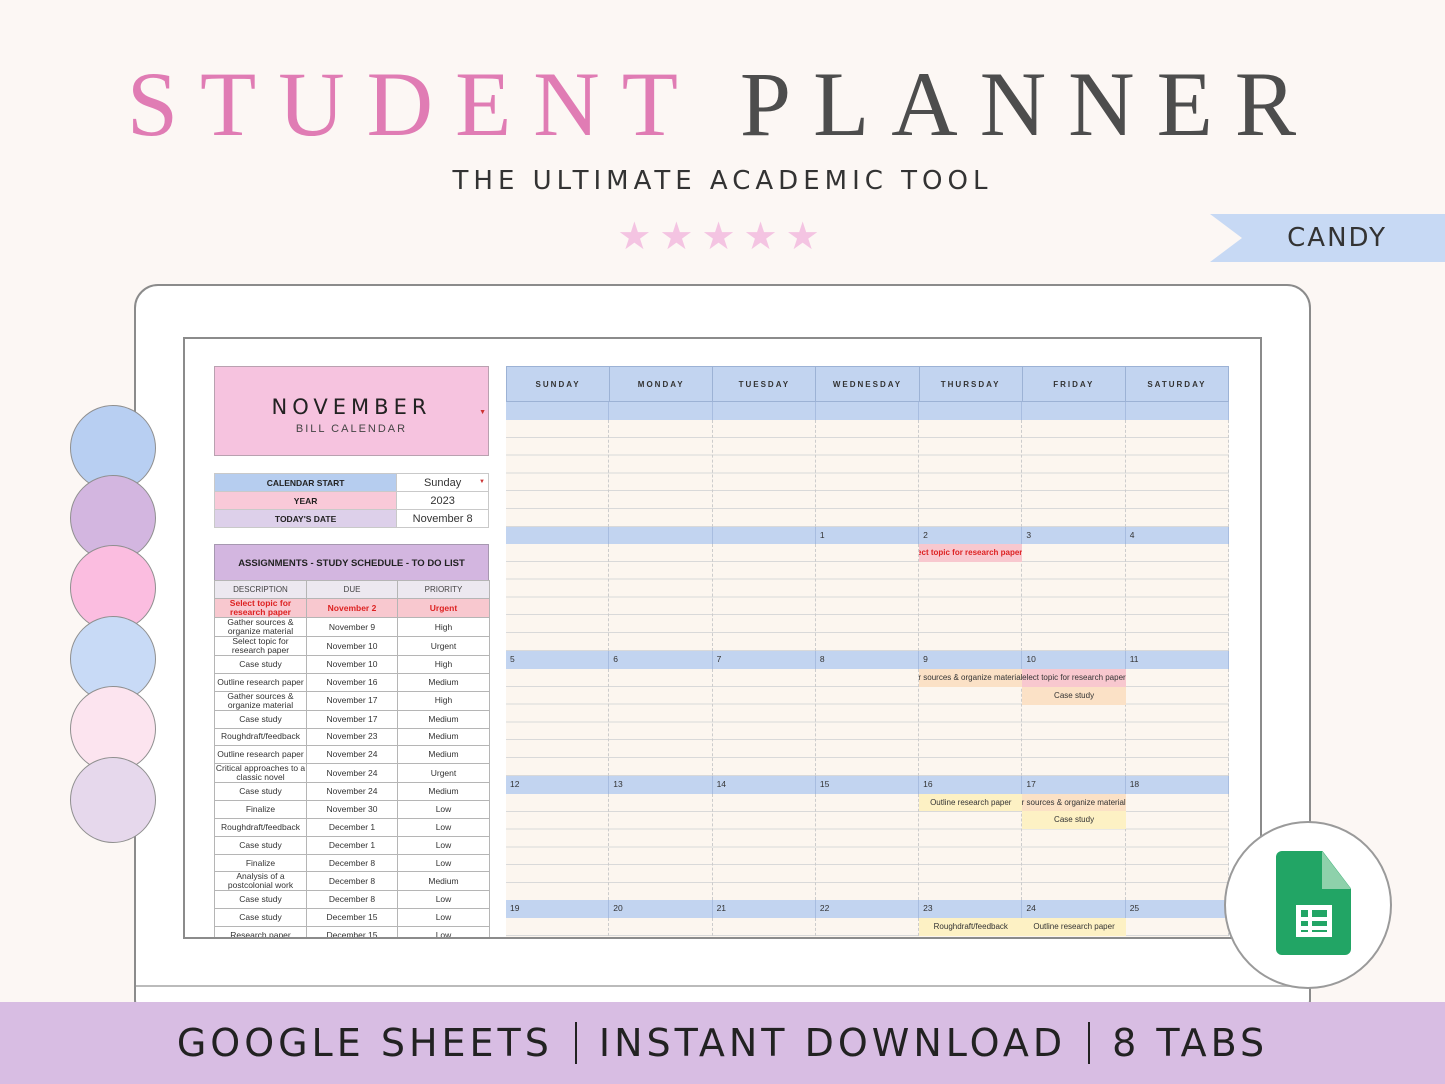  I want to click on date-number: 2, so click(971, 535).